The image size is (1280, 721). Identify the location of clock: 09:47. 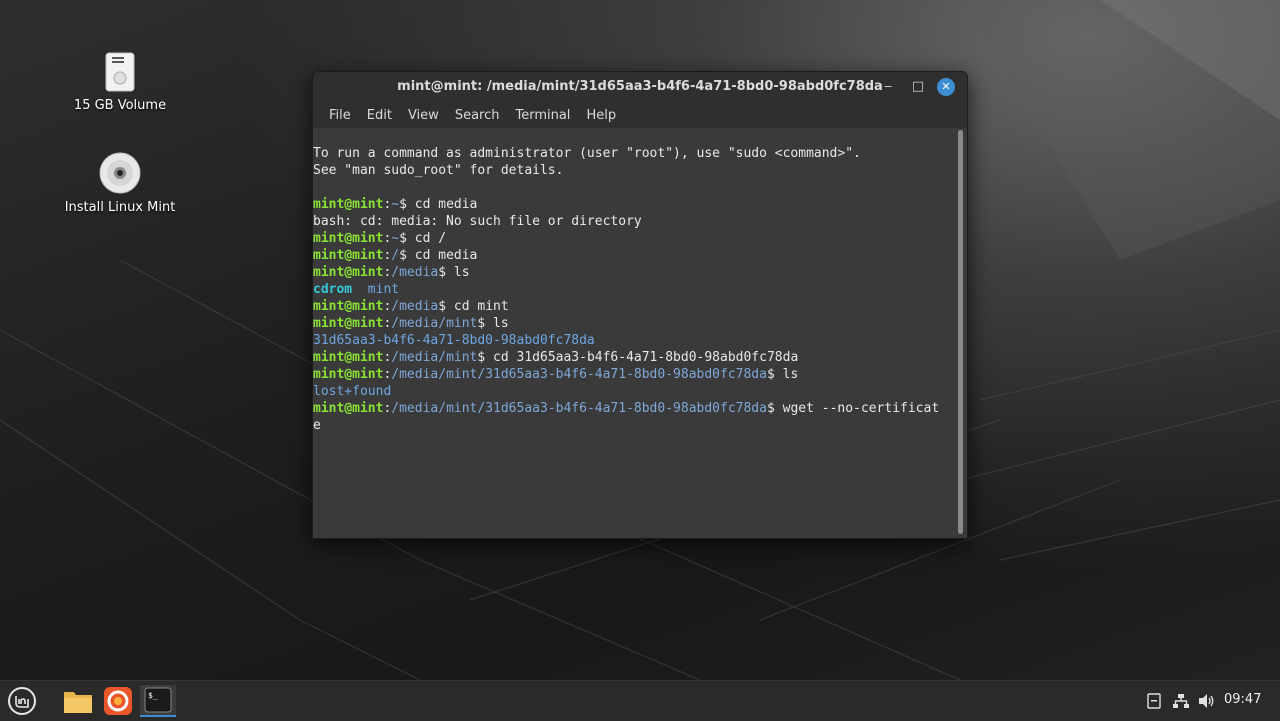
(1242, 699).